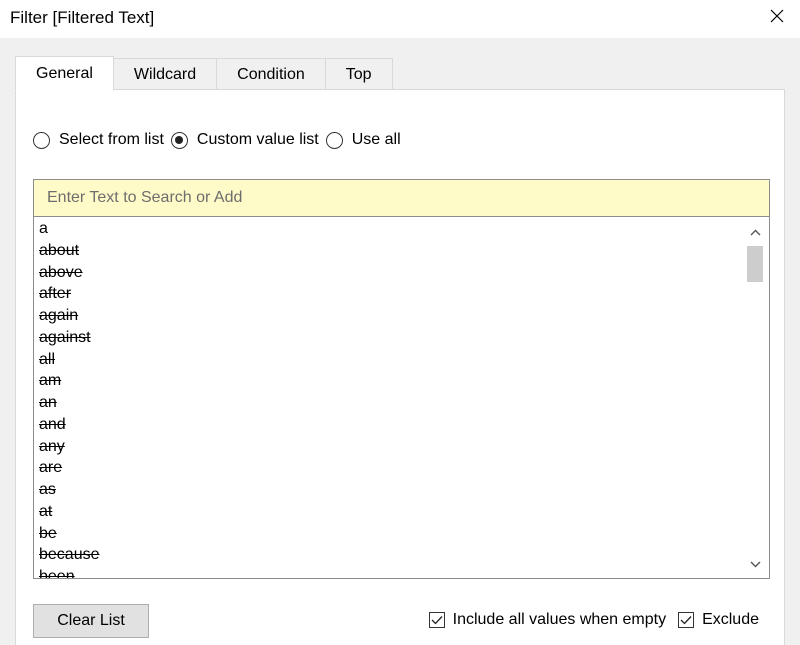 The image size is (800, 645). Describe the element at coordinates (388, 512) in the screenshot. I see `list-item: at` at that location.